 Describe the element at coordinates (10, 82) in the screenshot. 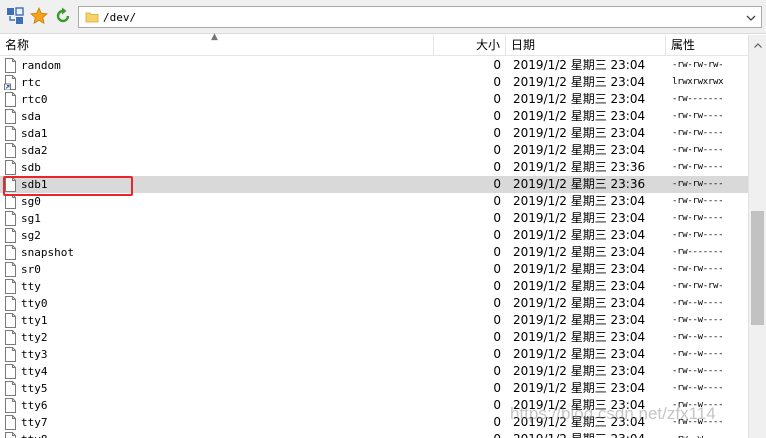

I see `link-file-icon` at that location.